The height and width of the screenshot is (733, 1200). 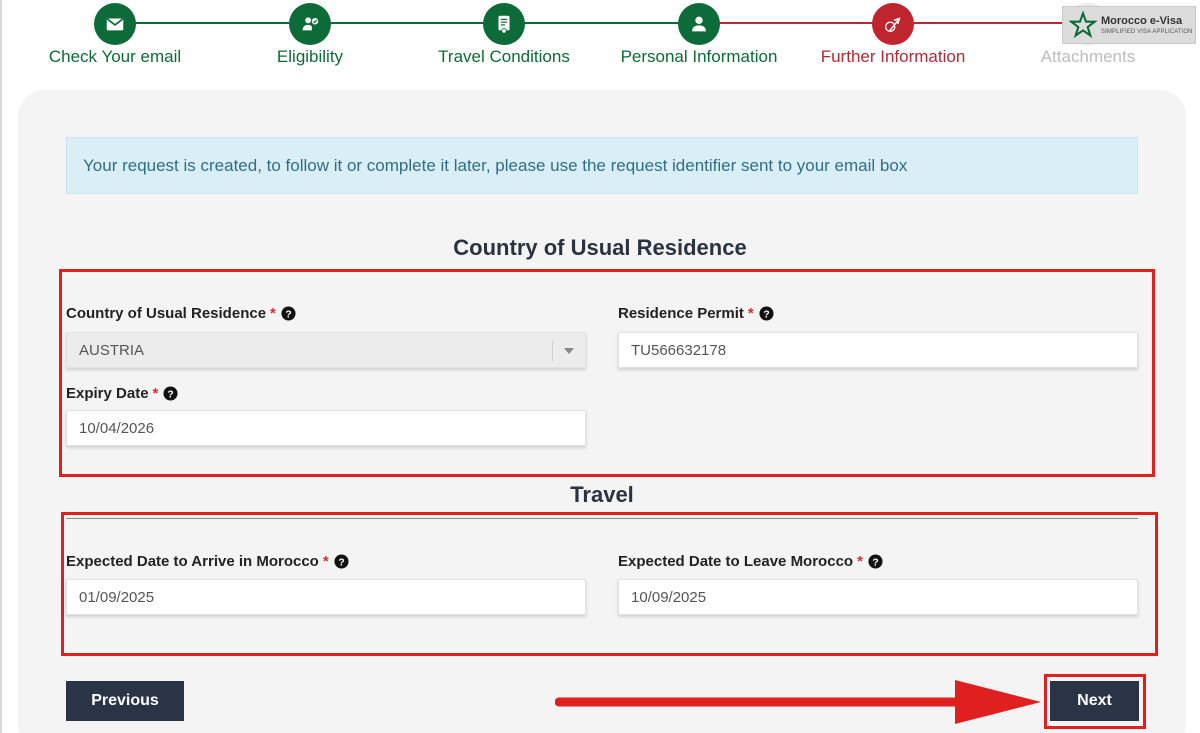 I want to click on expiry-label: Expiry Date * ?, so click(x=122, y=393).